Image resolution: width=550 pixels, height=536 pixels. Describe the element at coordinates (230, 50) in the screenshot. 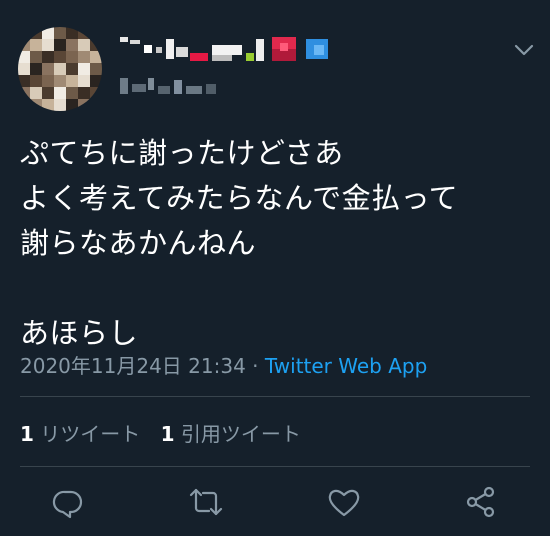

I see `display-name` at that location.